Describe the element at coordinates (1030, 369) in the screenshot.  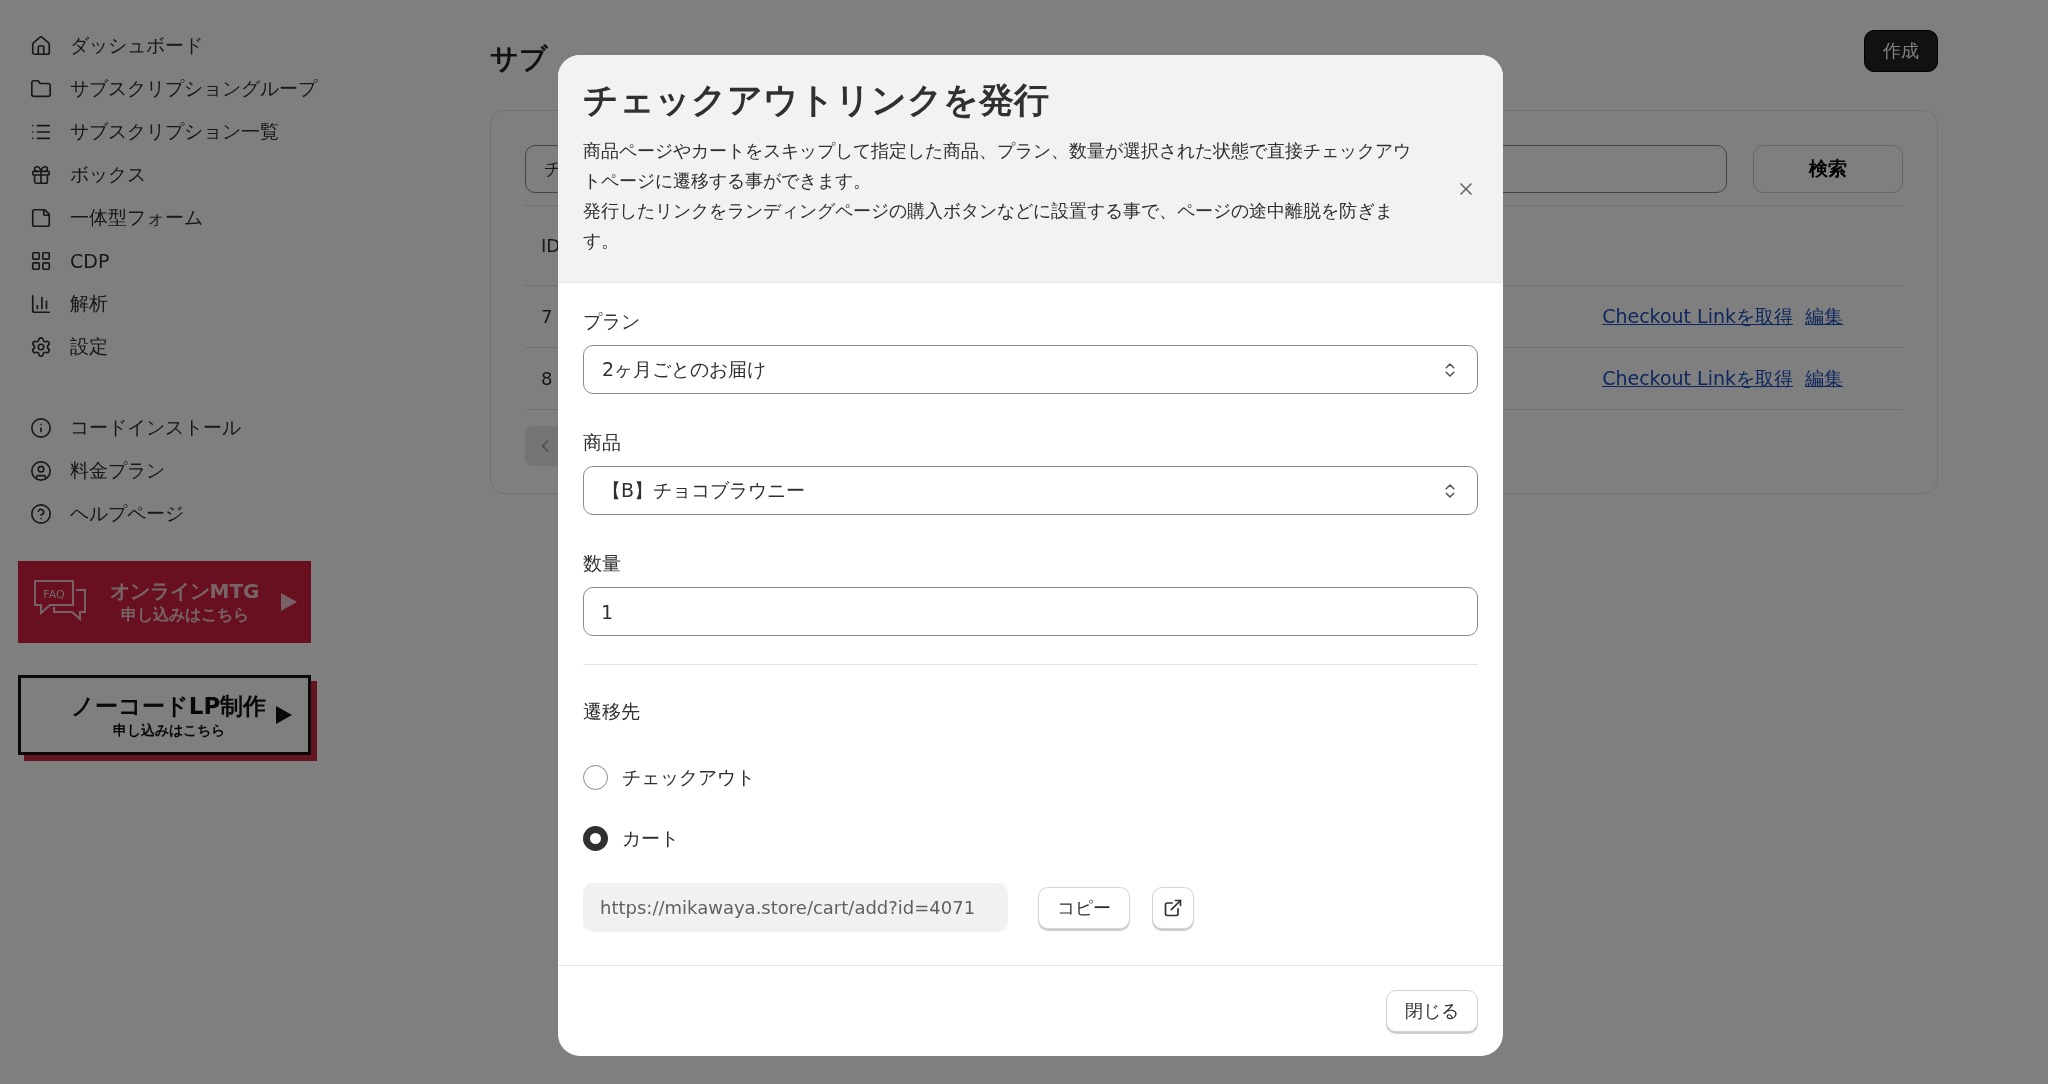
I see `select-field: 2ヶ月ごとのお届け` at that location.